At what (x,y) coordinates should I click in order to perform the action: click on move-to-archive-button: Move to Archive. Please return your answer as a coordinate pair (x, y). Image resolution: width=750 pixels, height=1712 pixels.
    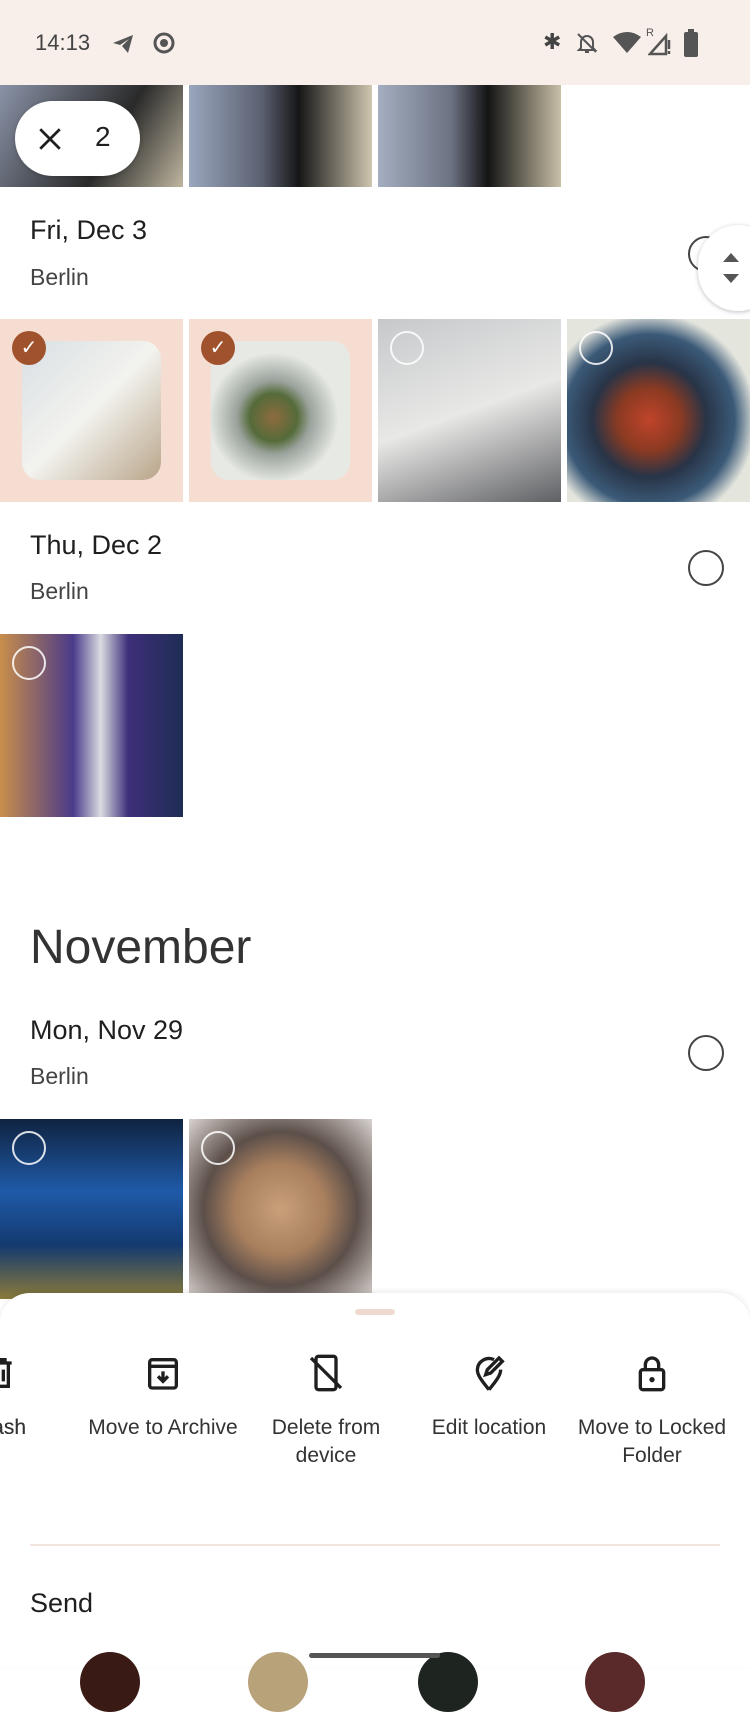
    Looking at the image, I should click on (163, 1397).